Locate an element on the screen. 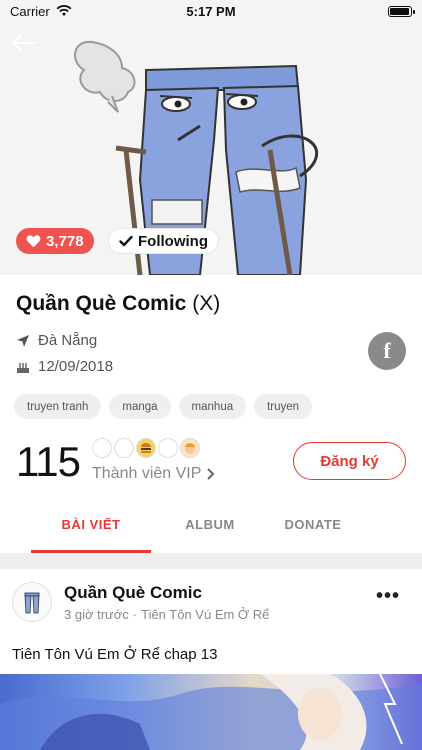 This screenshot has width=422, height=750. tag-list: truyen tranh manga manhua truyen is located at coordinates (163, 406).